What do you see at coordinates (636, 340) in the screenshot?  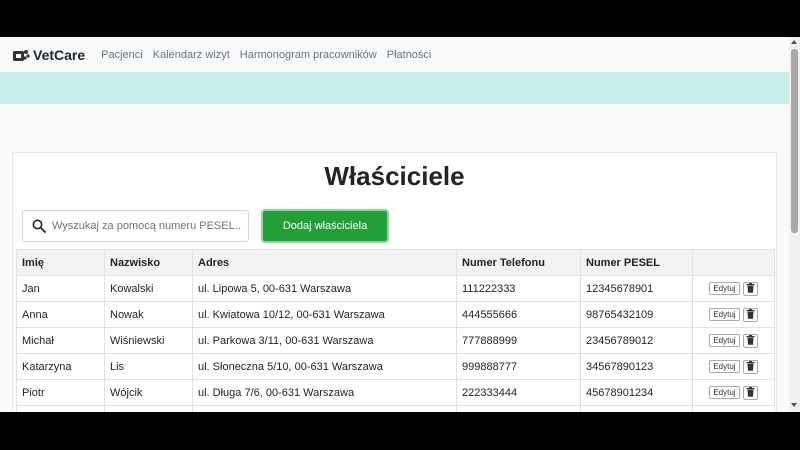 I see `cell-pesel: 23456789012` at bounding box center [636, 340].